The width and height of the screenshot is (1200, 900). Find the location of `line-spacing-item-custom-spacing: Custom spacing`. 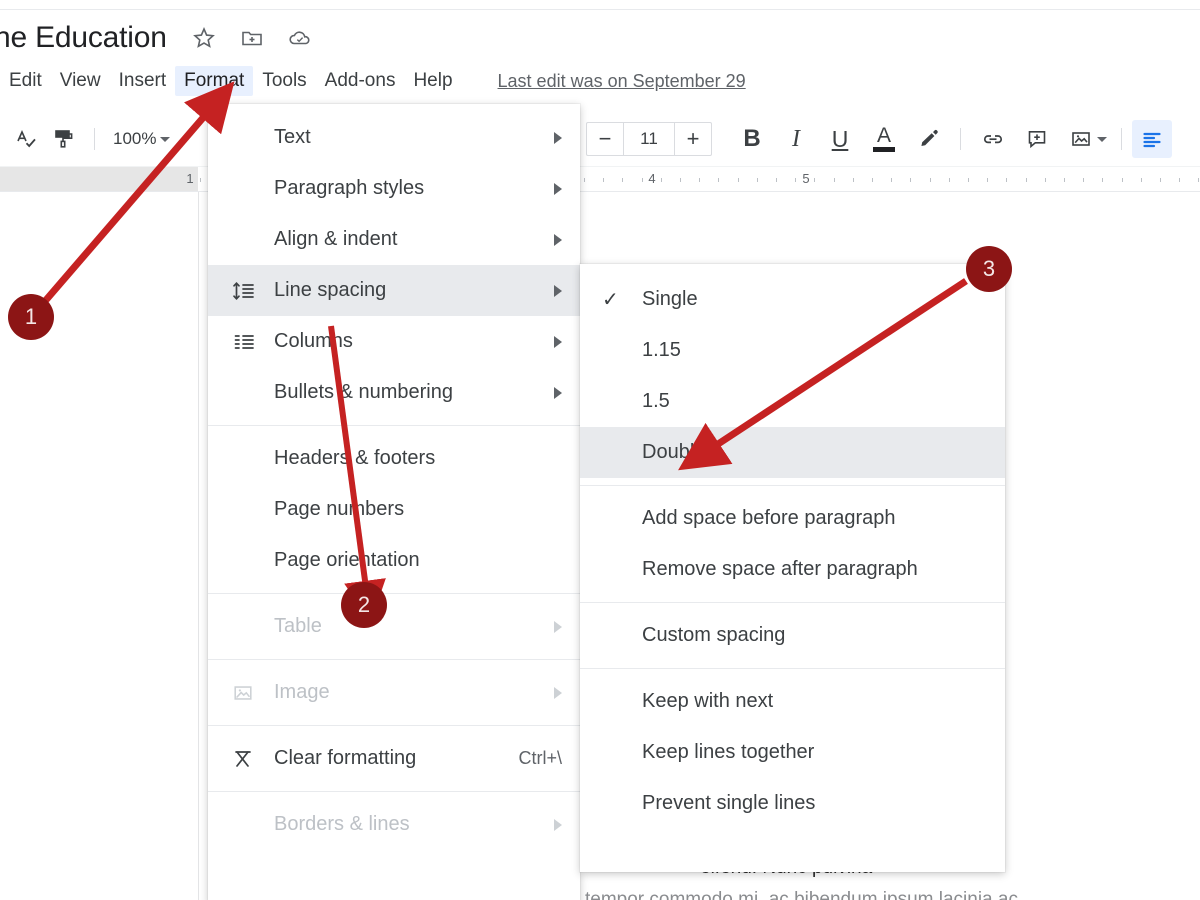

line-spacing-item-custom-spacing: Custom spacing is located at coordinates (792, 635).